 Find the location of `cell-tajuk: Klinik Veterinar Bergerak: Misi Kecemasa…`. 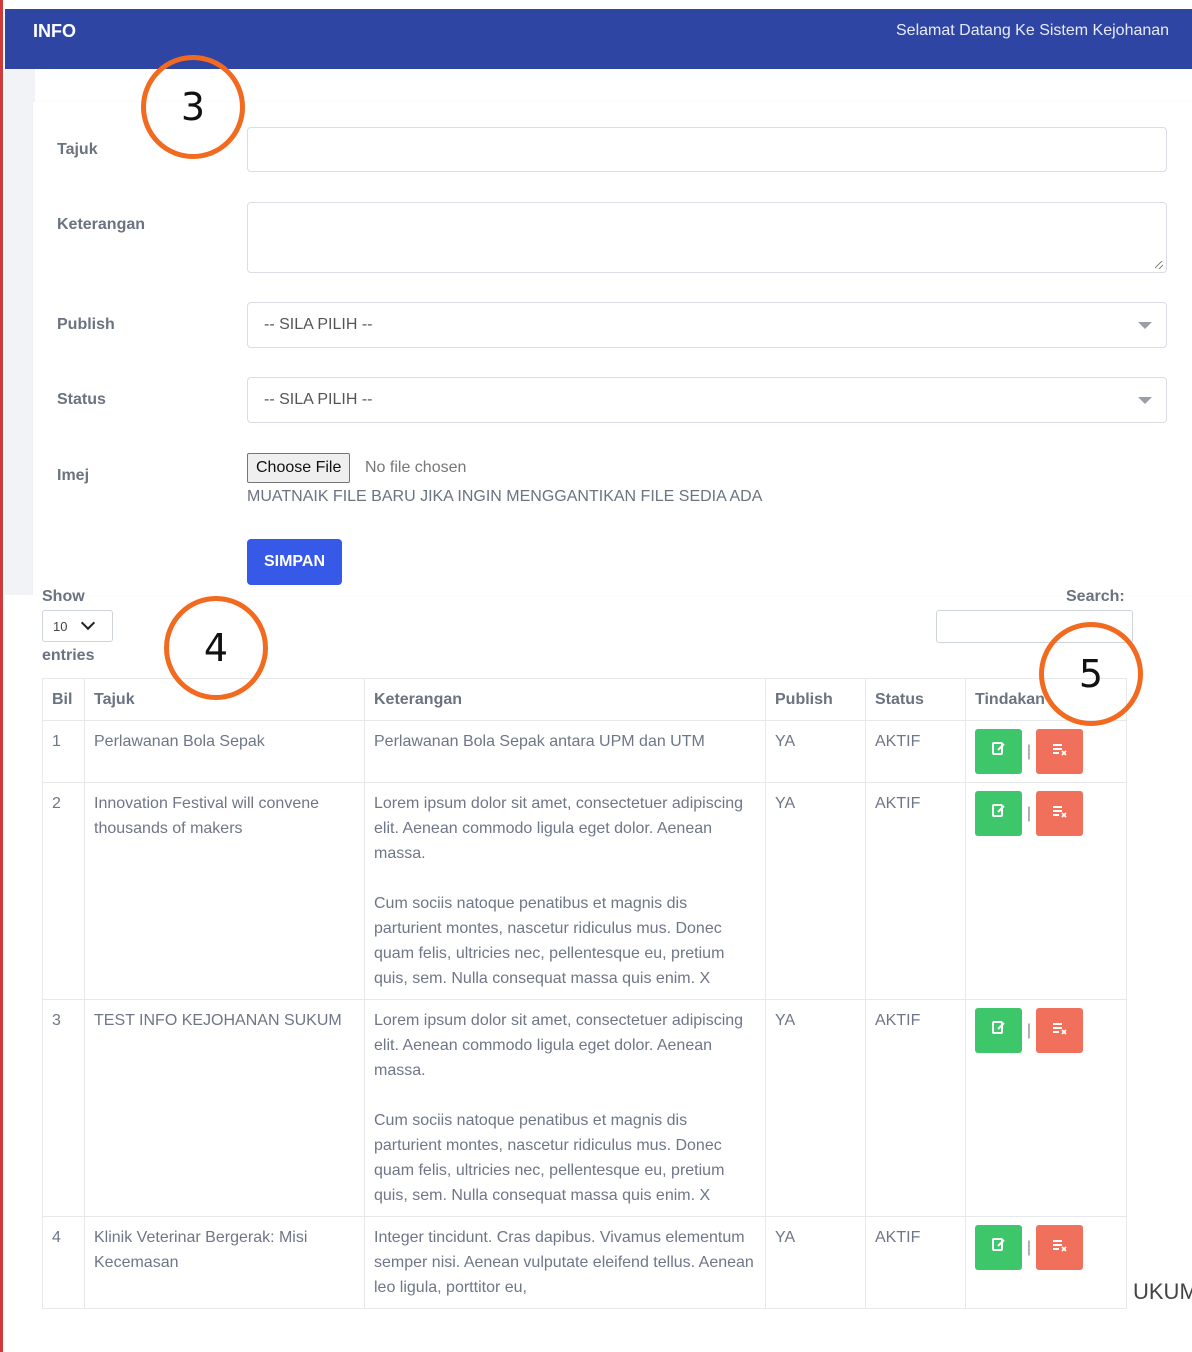

cell-tajuk: Klinik Veterinar Bergerak: Misi Kecemasa… is located at coordinates (224, 1262).